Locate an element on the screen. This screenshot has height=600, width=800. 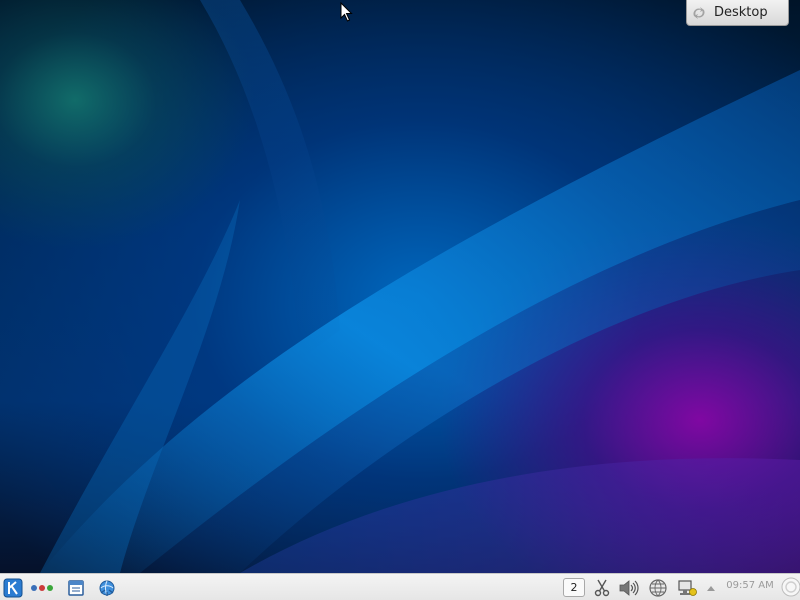
kde-k-icon is located at coordinates (13, 587).